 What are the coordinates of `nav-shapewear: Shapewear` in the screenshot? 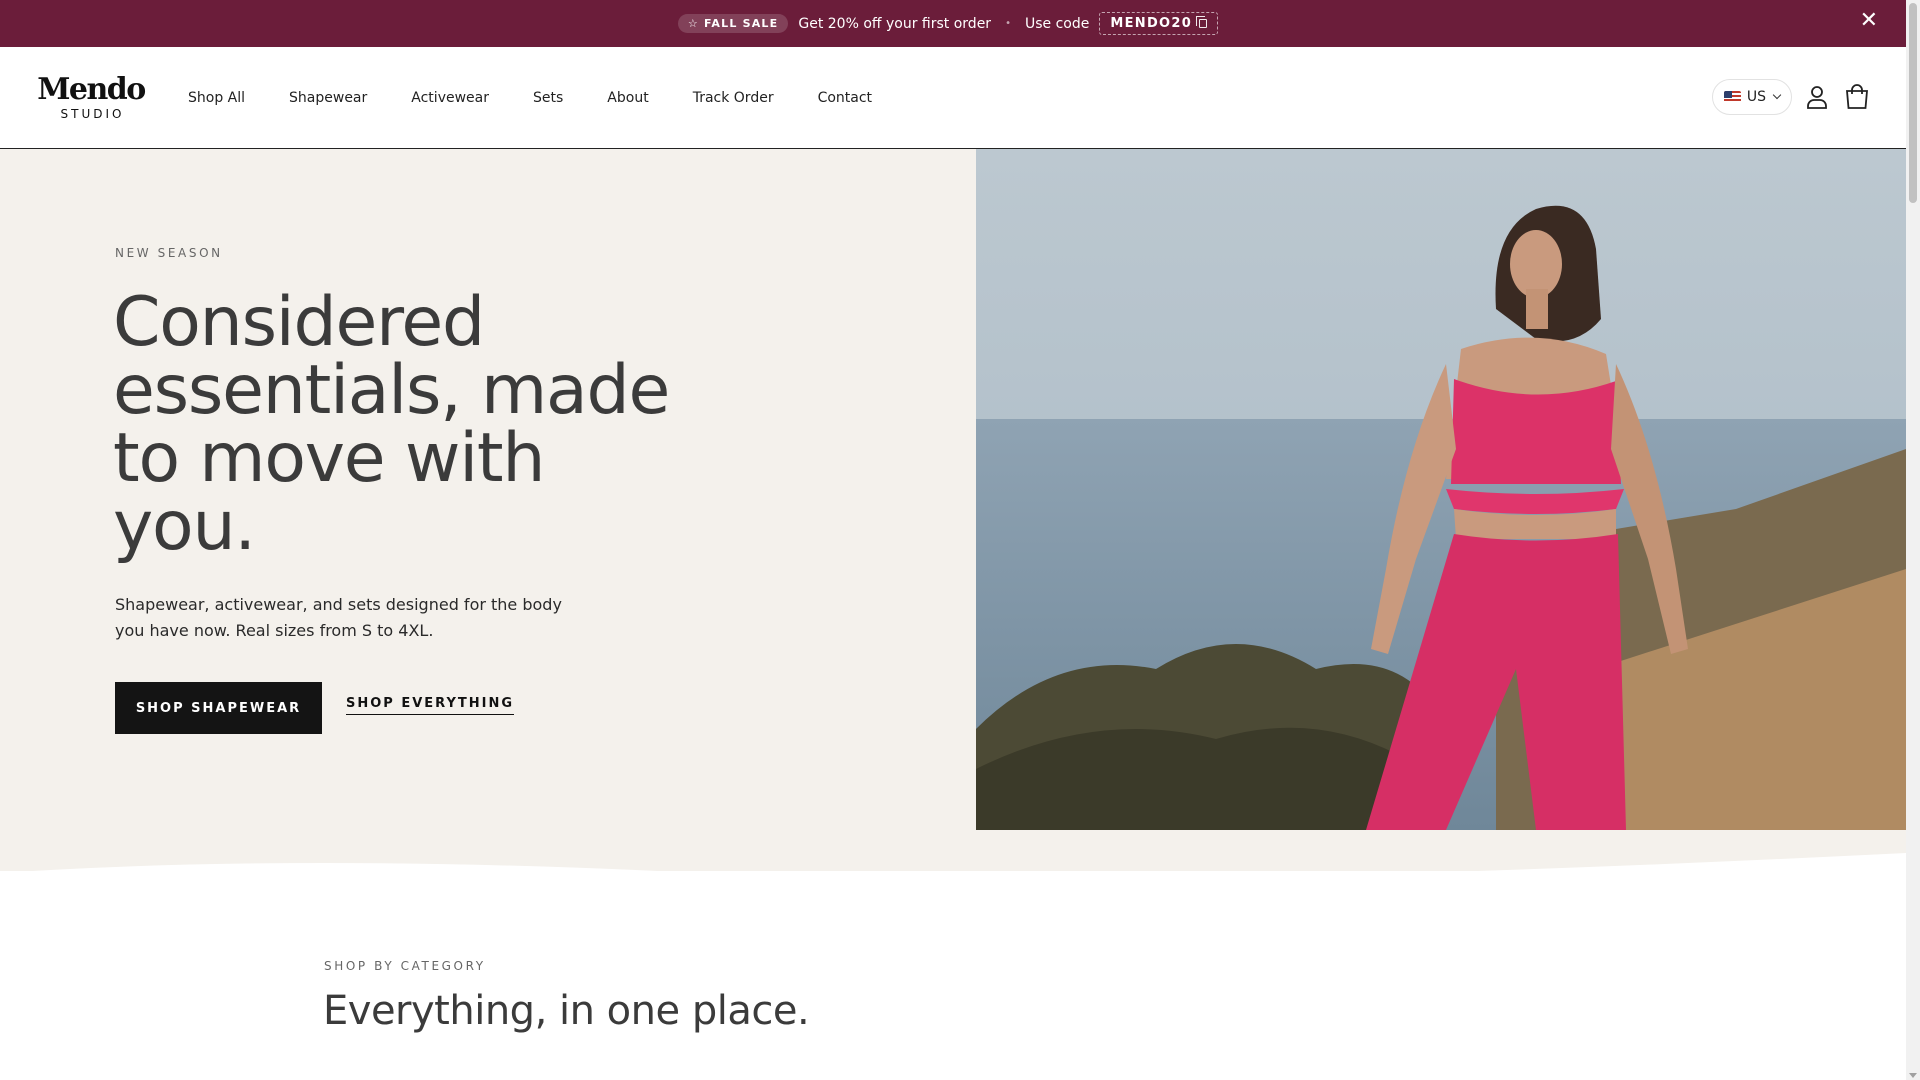 It's located at (328, 98).